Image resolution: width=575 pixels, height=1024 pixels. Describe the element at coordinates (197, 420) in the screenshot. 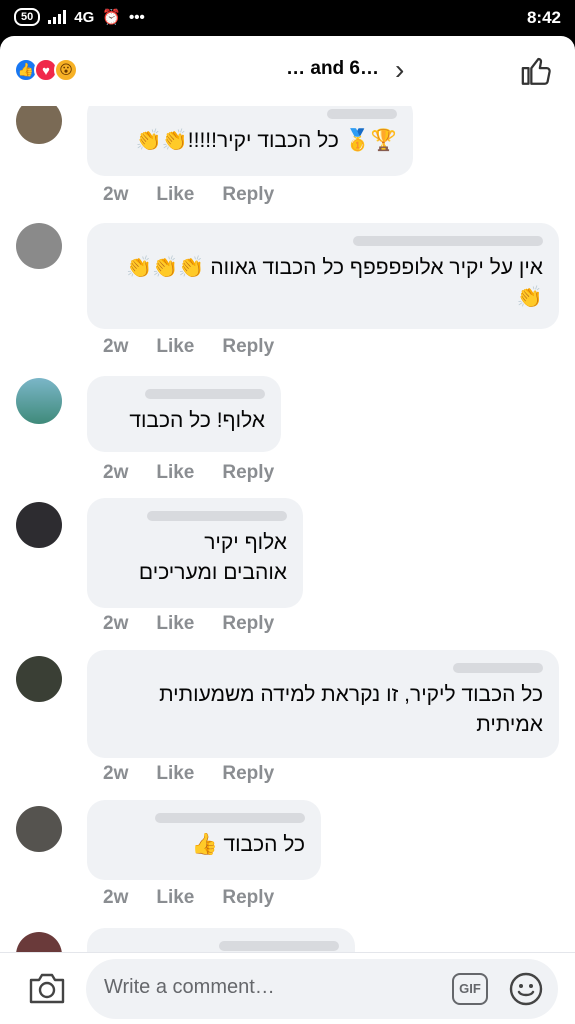

I see `comment-text: אלוף! כל הכבוד` at that location.